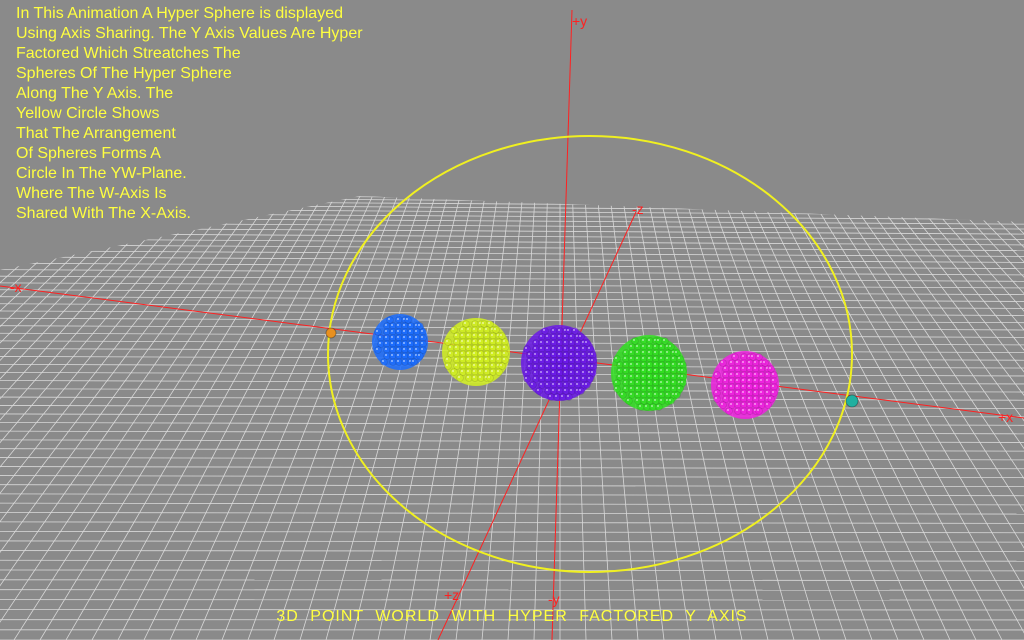 Image resolution: width=1024 pixels, height=640 pixels. I want to click on blue-sphere, so click(400, 342).